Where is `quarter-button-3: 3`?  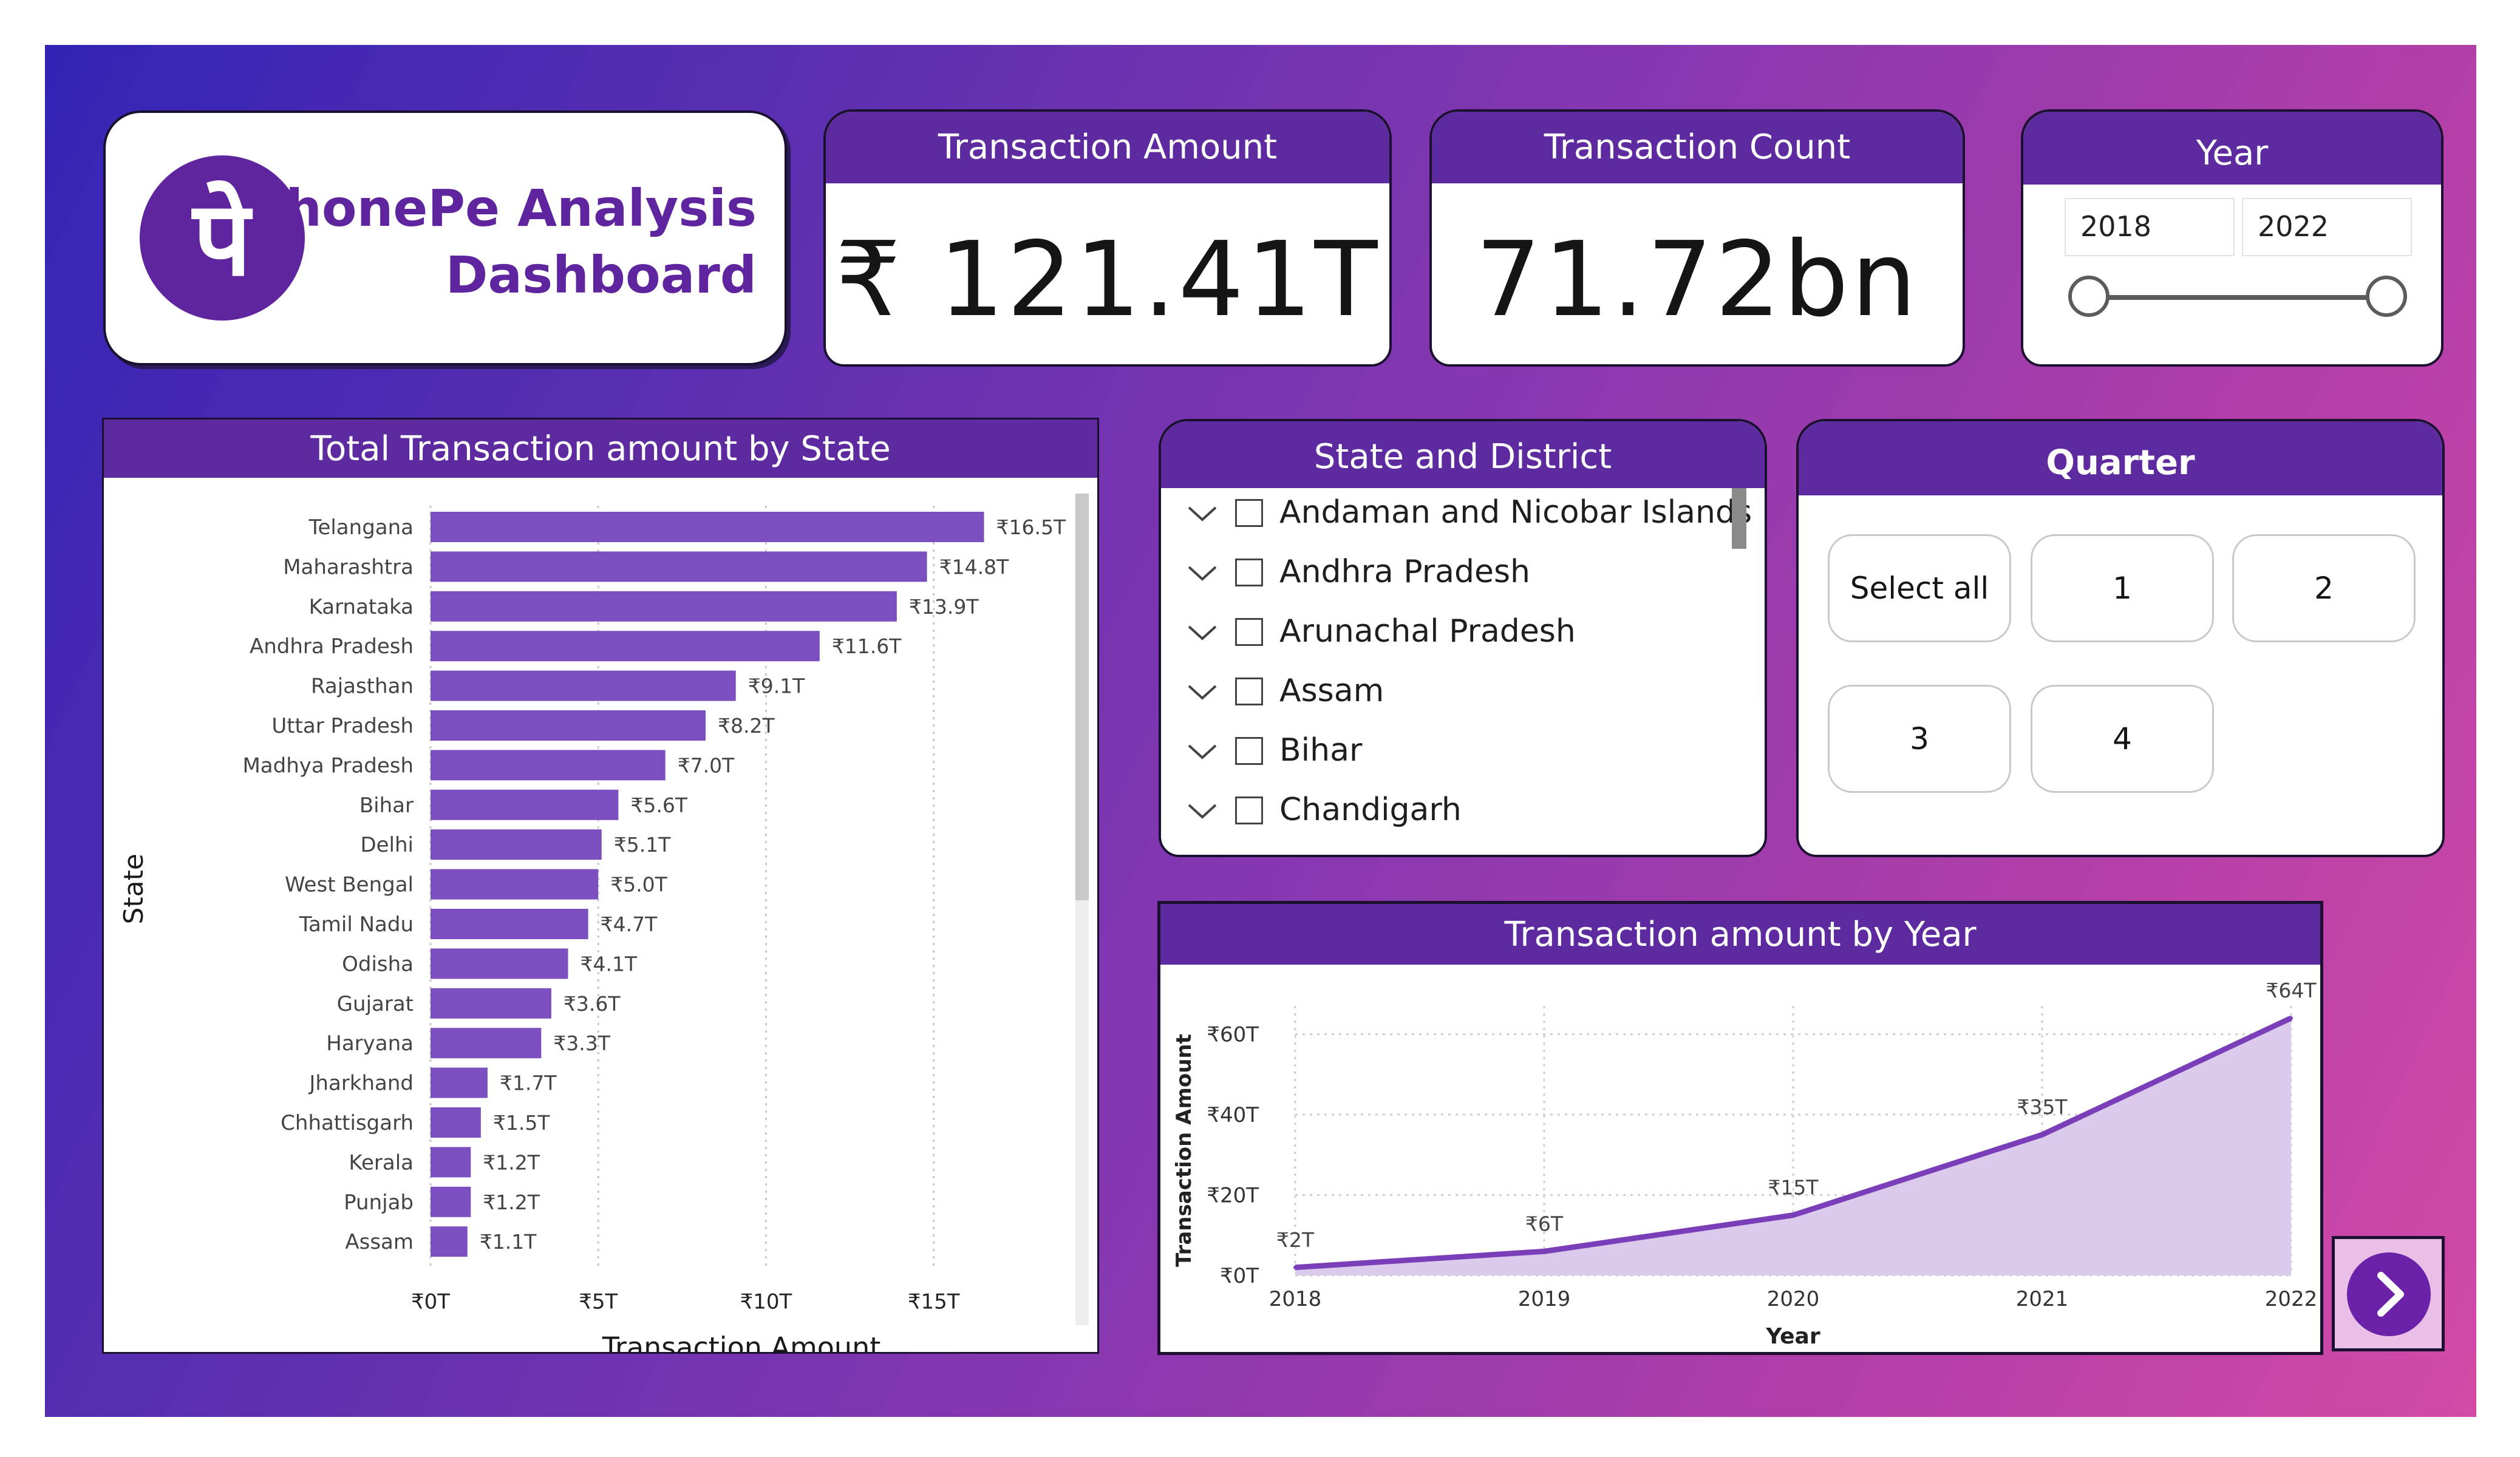 quarter-button-3: 3 is located at coordinates (1919, 739).